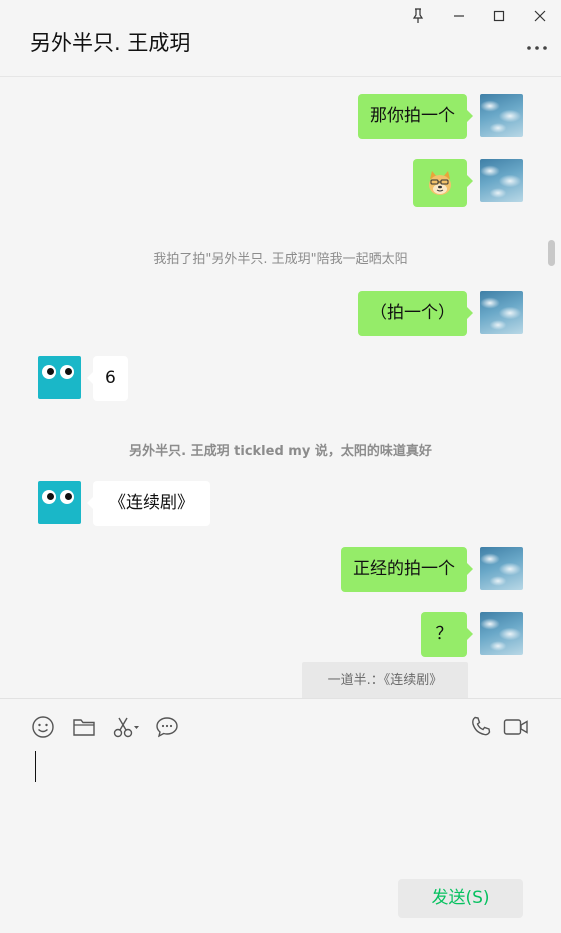 The image size is (561, 933). Describe the element at coordinates (107, 378) in the screenshot. I see `message-bubble-incoming: 6` at that location.